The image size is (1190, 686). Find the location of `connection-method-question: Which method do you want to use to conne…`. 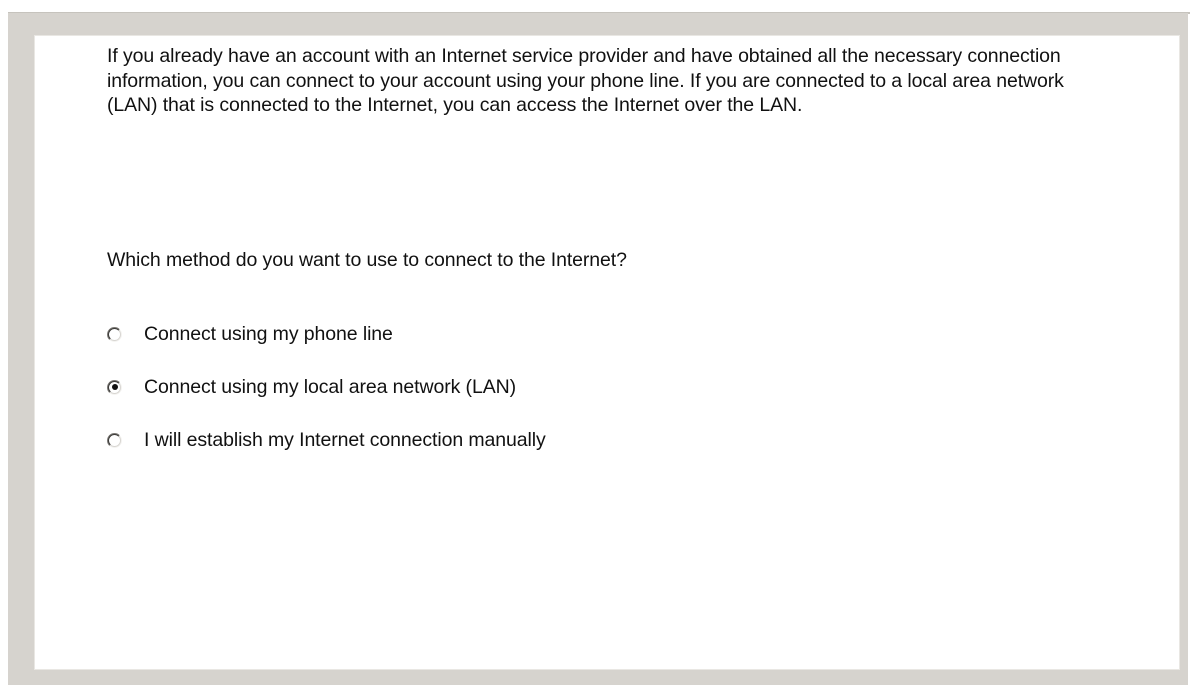

connection-method-question: Which method do you want to use to conne… is located at coordinates (367, 260).